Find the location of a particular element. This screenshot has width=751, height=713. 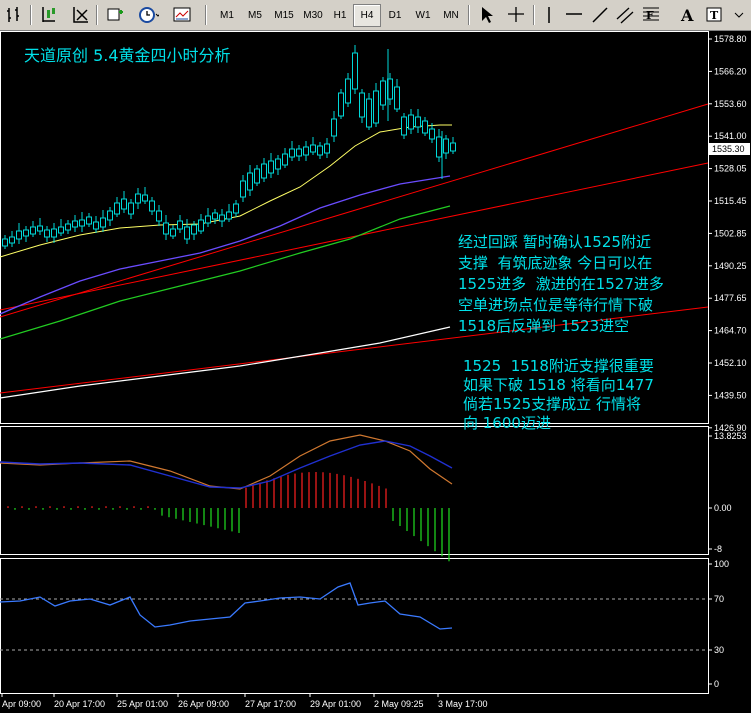

time-tick-label: 2 May 09:25 is located at coordinates (399, 704).